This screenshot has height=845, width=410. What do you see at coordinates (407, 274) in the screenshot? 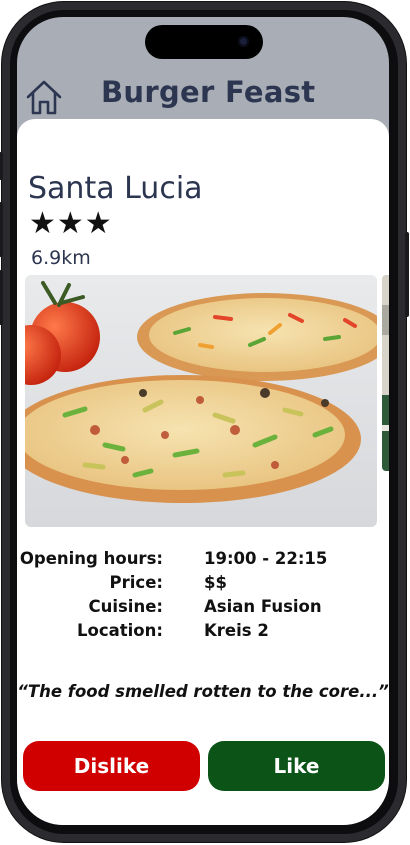
I see `power-button` at bounding box center [407, 274].